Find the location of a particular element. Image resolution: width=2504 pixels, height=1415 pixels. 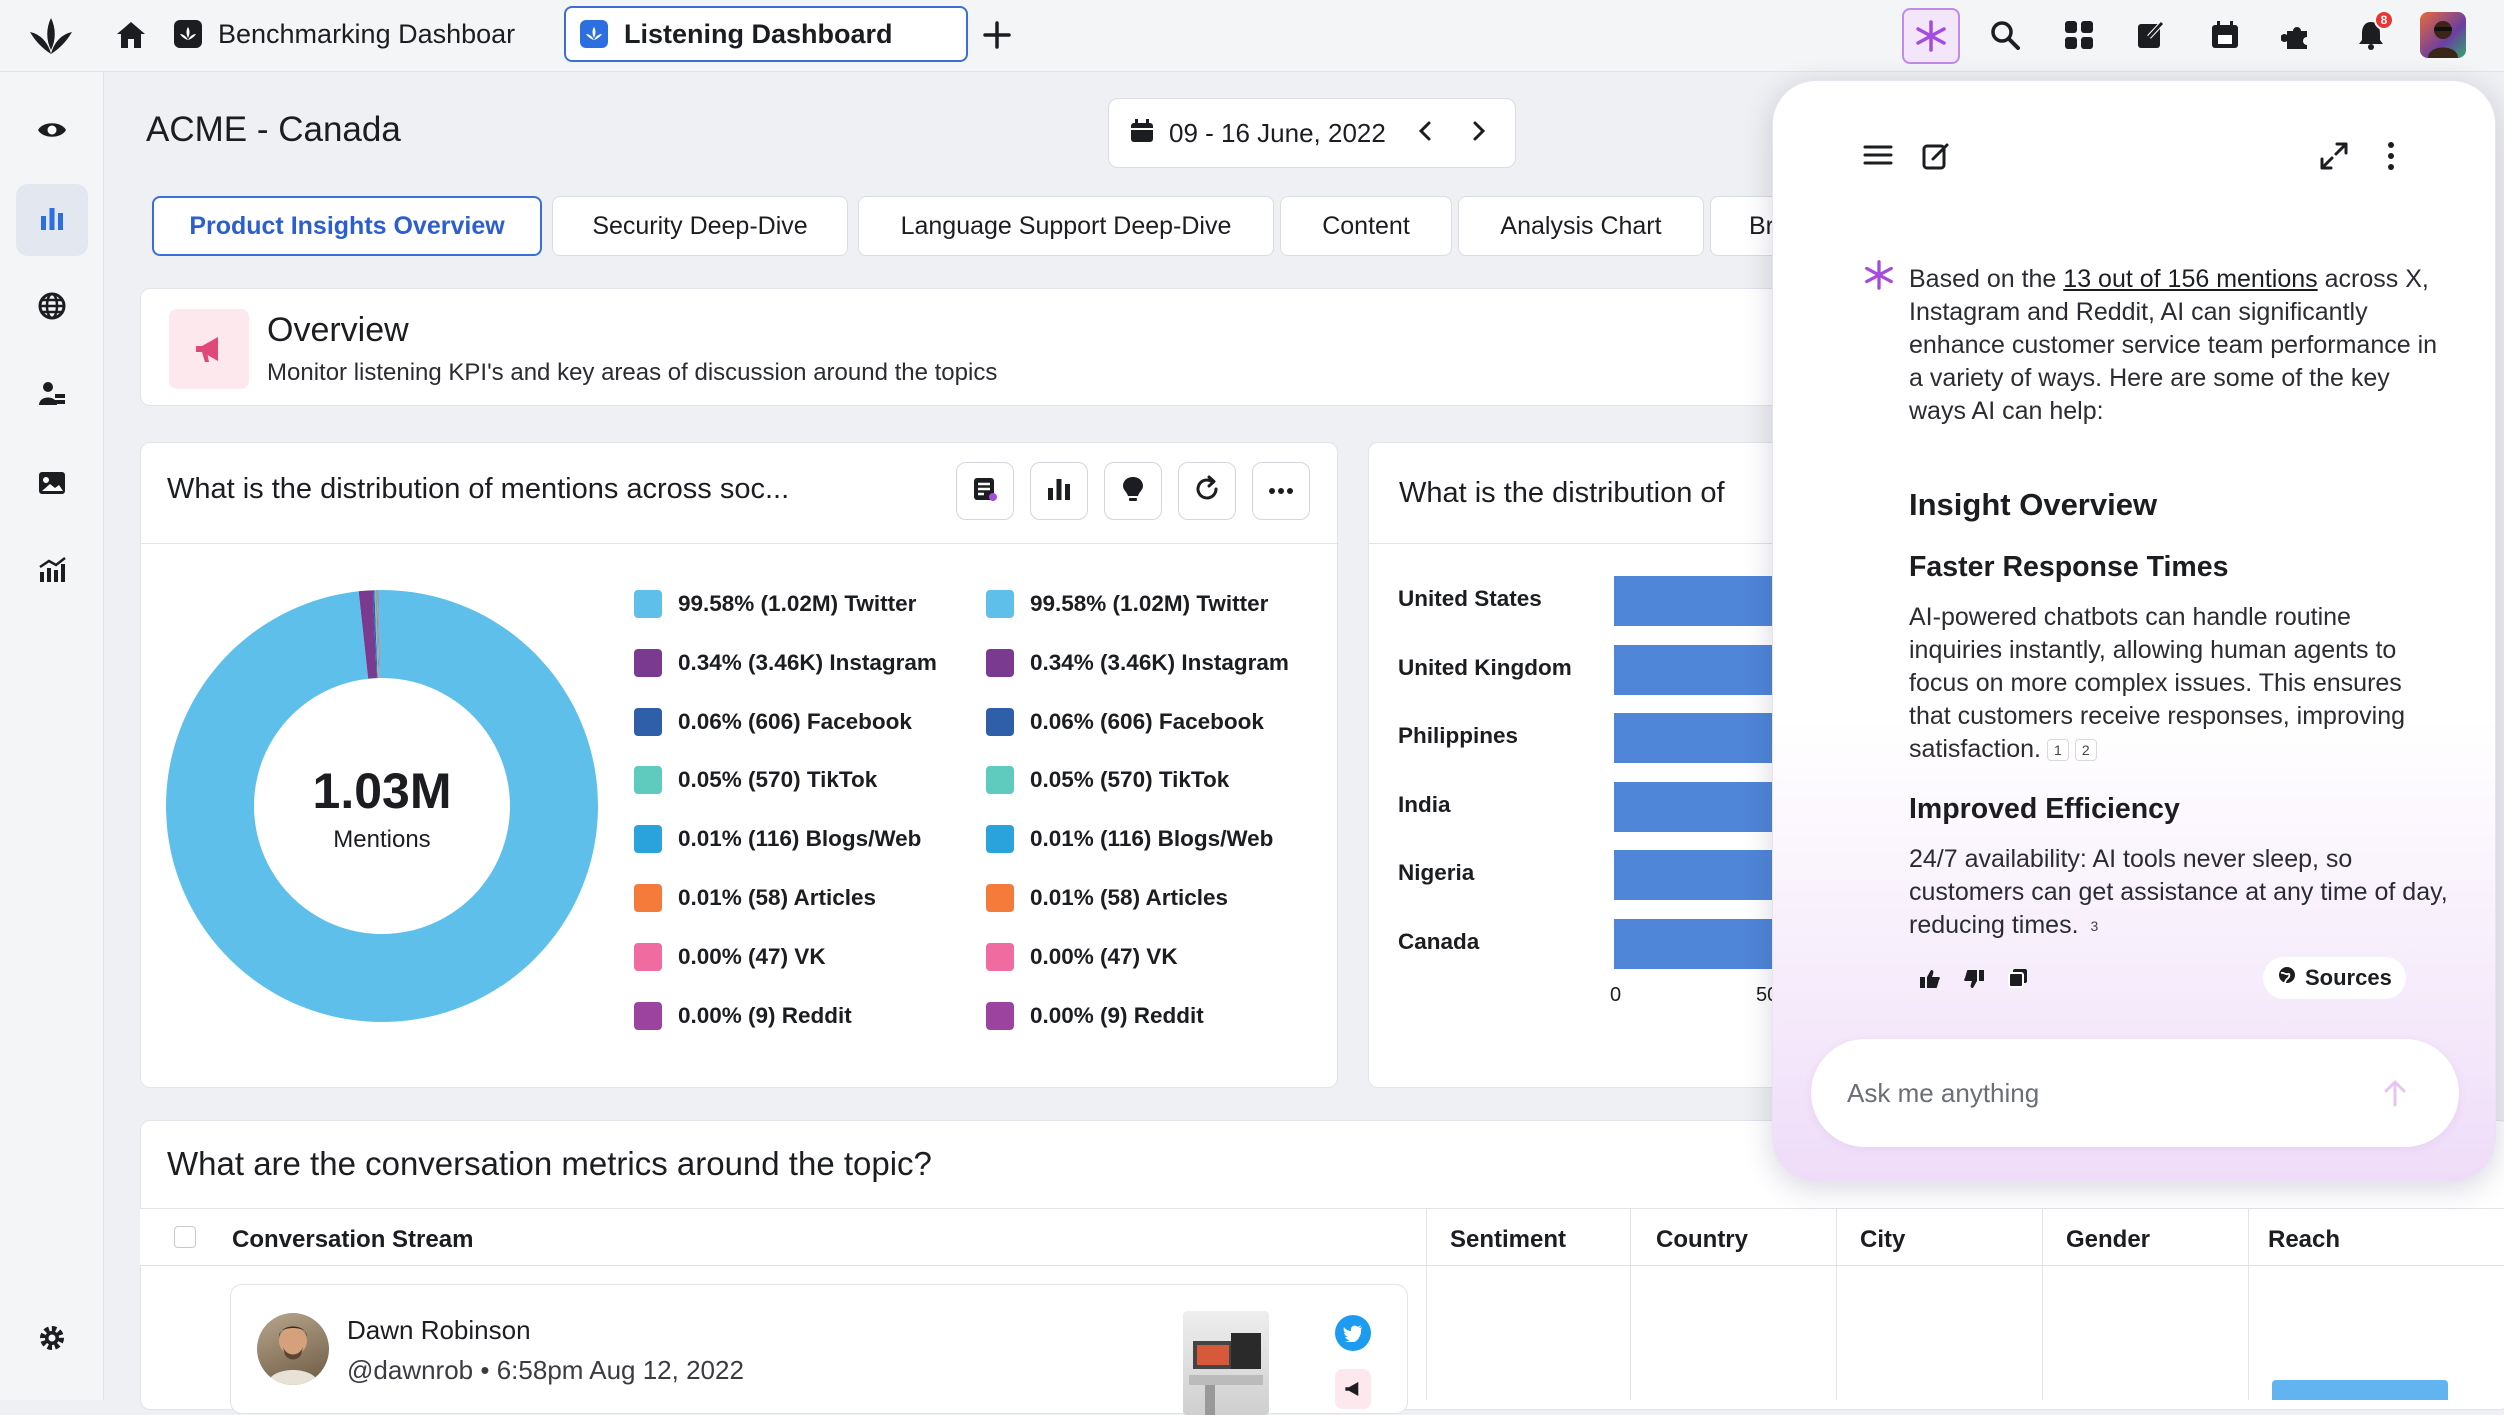

ai-assistant-icon is located at coordinates (1931, 36).